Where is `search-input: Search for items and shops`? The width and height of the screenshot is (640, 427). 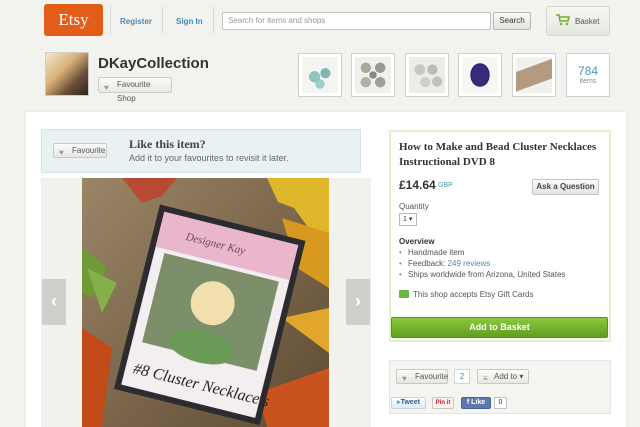 search-input: Search for items and shops is located at coordinates (356, 21).